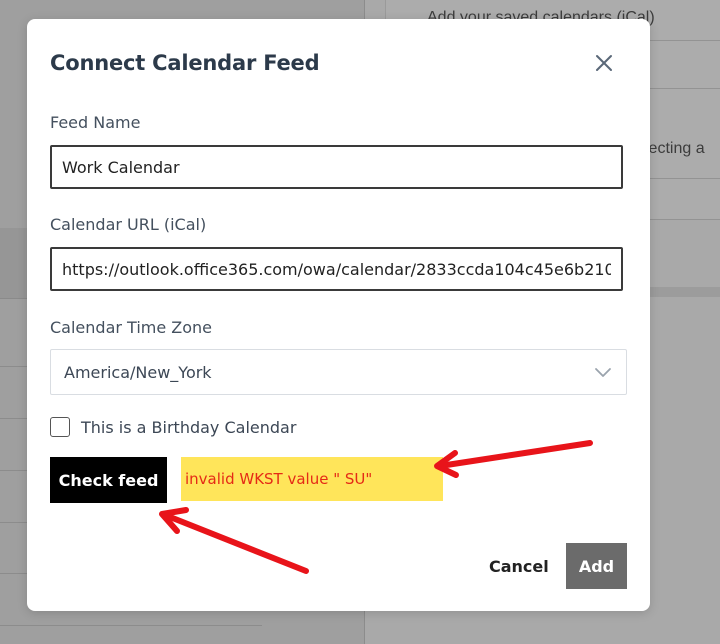 The height and width of the screenshot is (644, 720). What do you see at coordinates (138, 372) in the screenshot?
I see `time-zone-value: America/New_York` at bounding box center [138, 372].